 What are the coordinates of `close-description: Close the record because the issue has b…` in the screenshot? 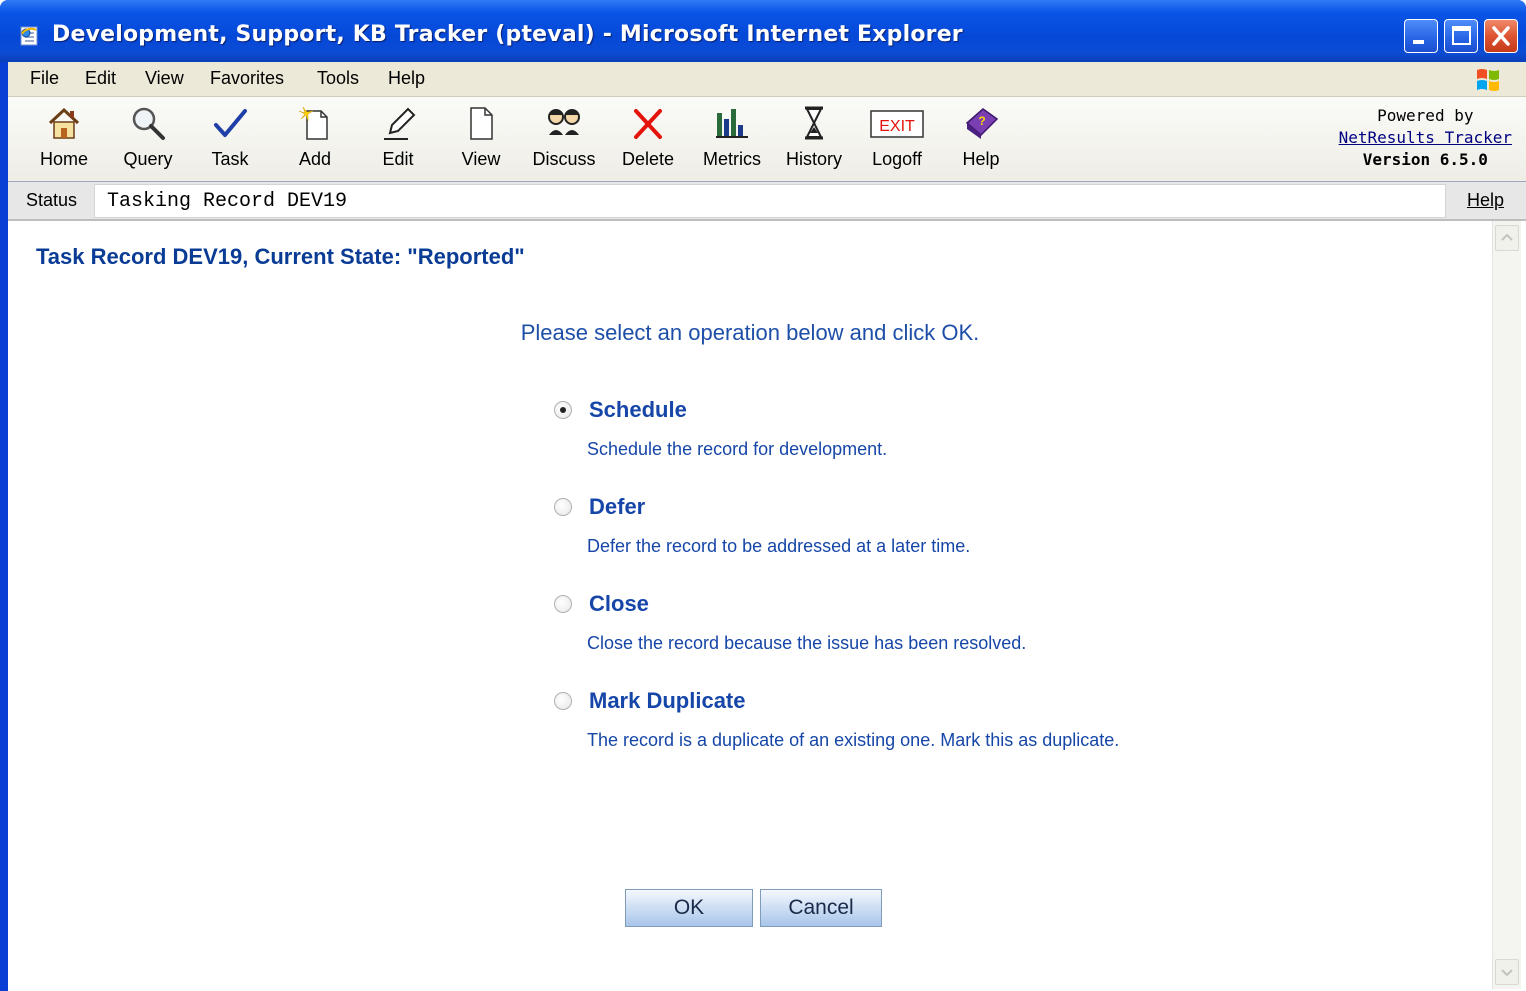 It's located at (807, 643).